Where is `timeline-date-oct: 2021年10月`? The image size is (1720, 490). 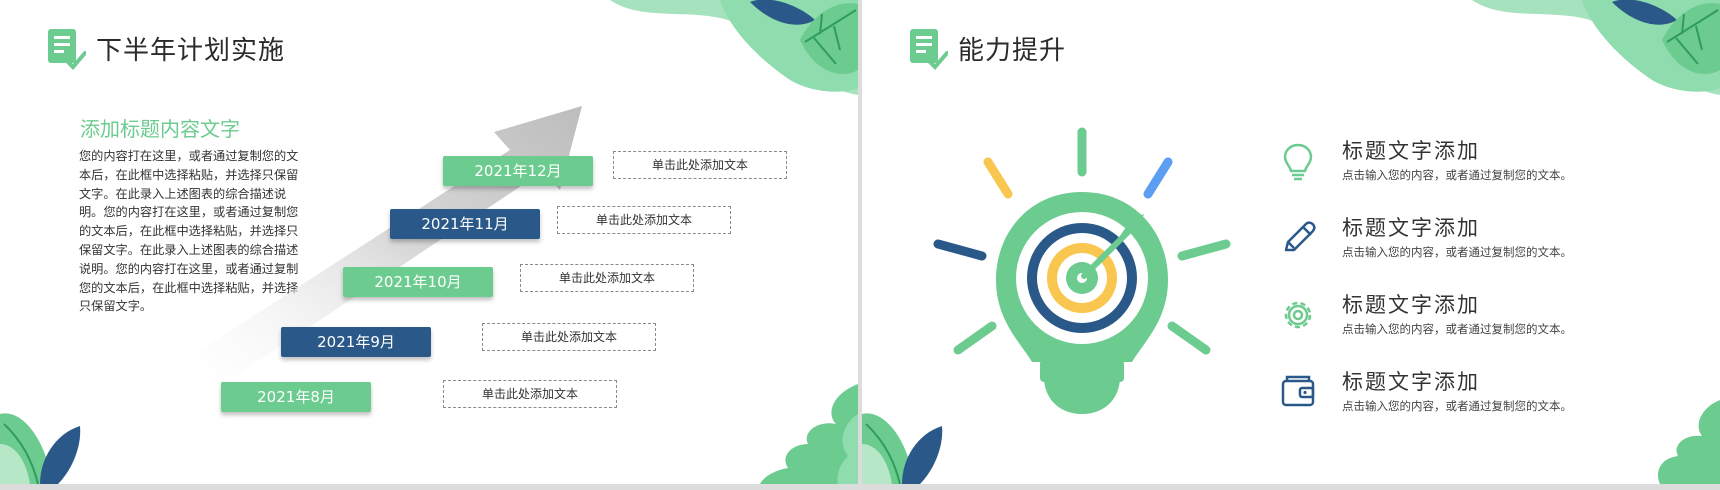 timeline-date-oct: 2021年10月 is located at coordinates (418, 282).